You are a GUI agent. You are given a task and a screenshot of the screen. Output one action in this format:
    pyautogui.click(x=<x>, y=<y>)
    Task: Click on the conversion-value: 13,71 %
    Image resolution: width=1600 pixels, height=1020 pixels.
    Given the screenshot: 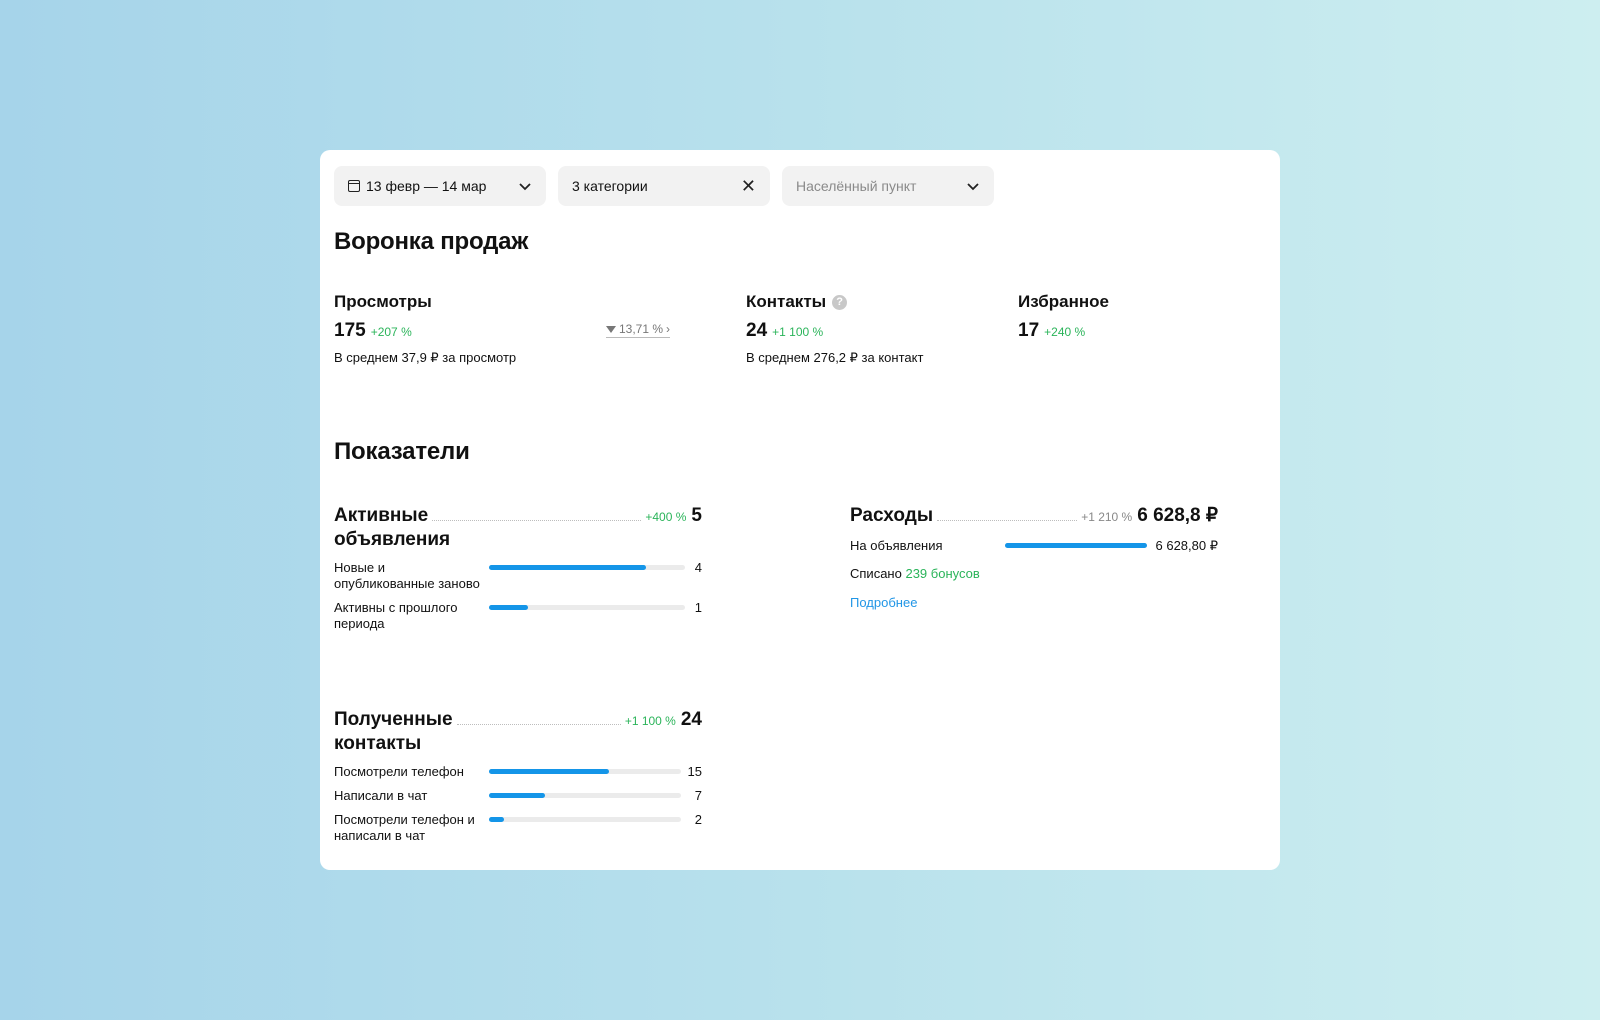 What is the action you would take?
    pyautogui.click(x=641, y=329)
    